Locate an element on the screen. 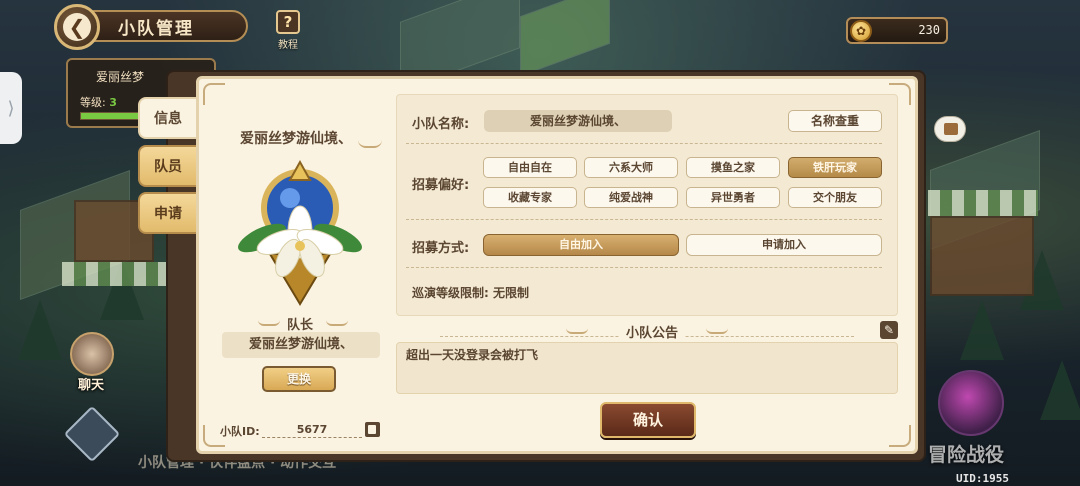  side-drawer-handle: ⟩ is located at coordinates (11, 108).